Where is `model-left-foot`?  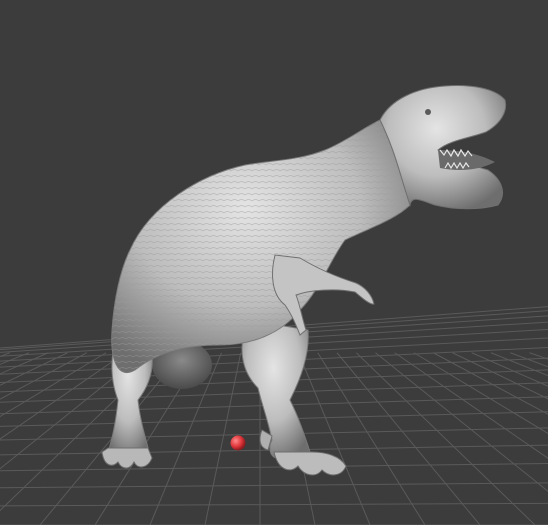 model-left-foot is located at coordinates (127, 458).